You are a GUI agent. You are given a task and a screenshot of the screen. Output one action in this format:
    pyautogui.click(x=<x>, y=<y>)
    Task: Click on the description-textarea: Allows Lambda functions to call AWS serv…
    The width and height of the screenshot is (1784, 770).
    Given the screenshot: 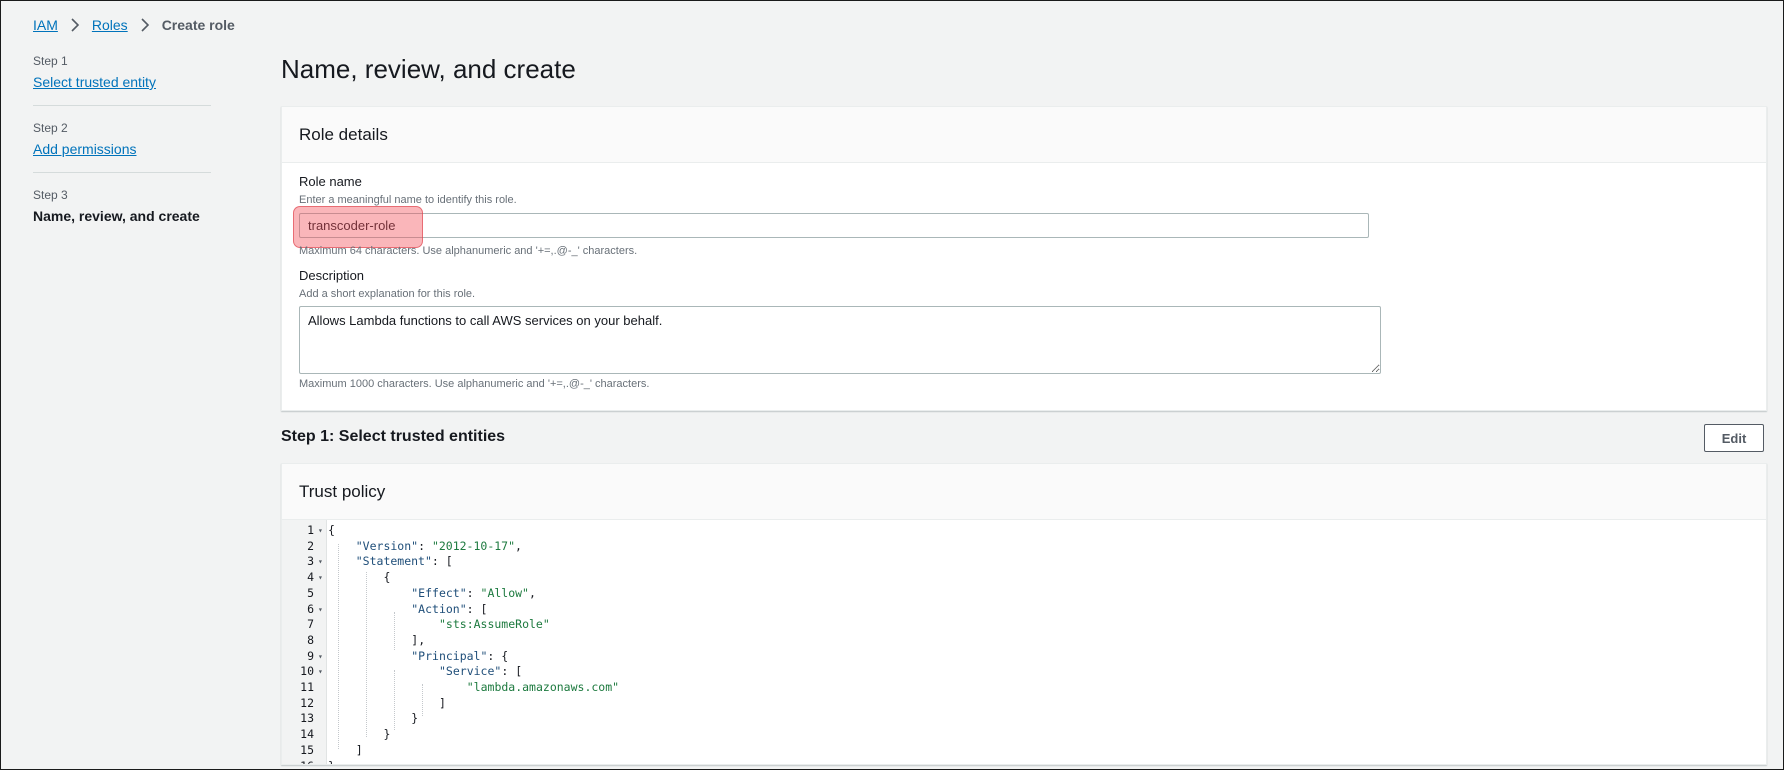 What is the action you would take?
    pyautogui.click(x=840, y=340)
    